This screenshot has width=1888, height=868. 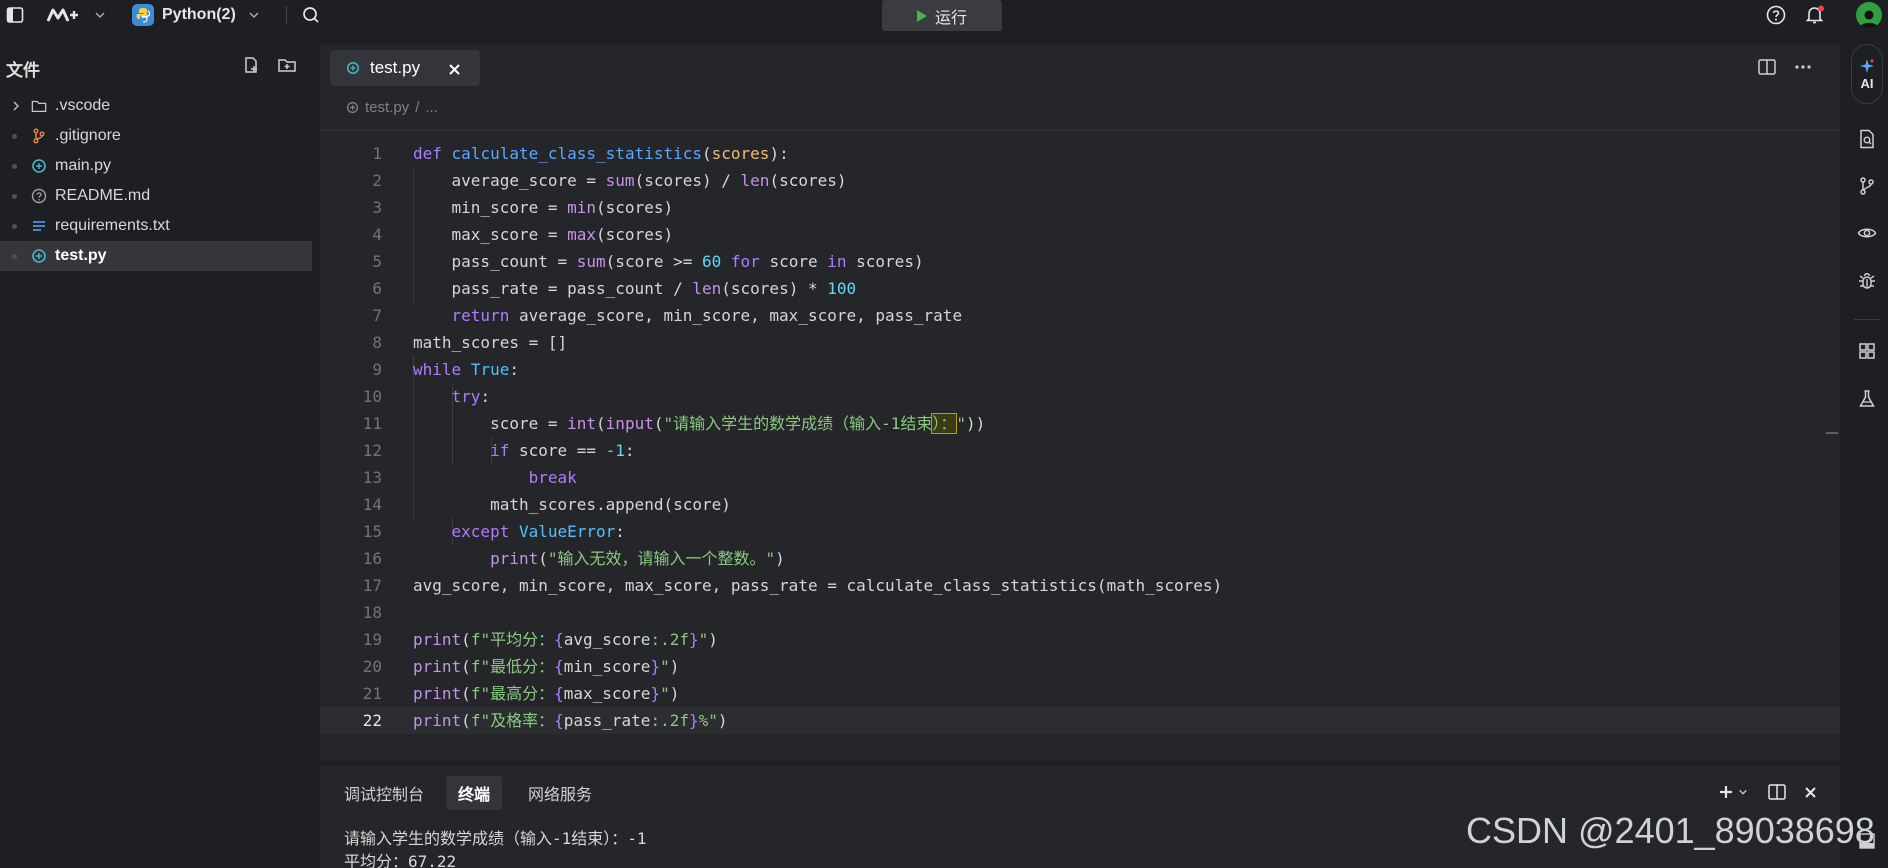 I want to click on run-label: 运行, so click(x=950, y=18).